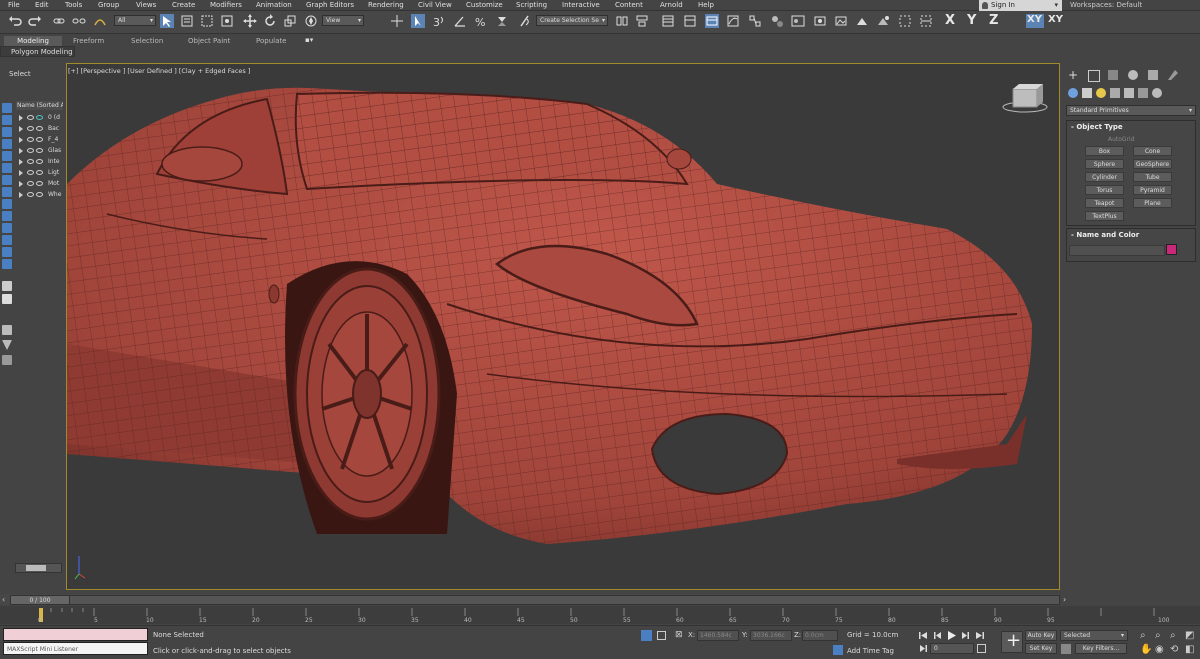  Describe the element at coordinates (1056, 21) in the screenshot. I see `axis-constraint-xy-cycle-button: XY` at that location.